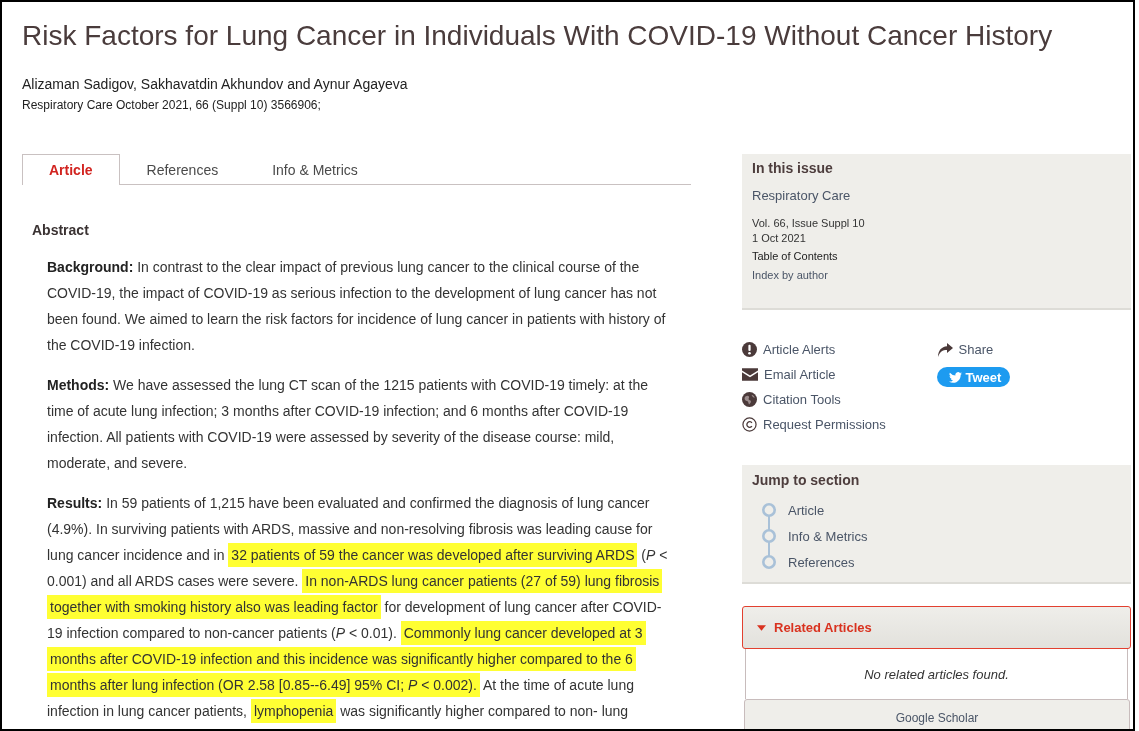 This screenshot has width=1139, height=731. Describe the element at coordinates (976, 349) in the screenshot. I see `share-link: Share` at that location.